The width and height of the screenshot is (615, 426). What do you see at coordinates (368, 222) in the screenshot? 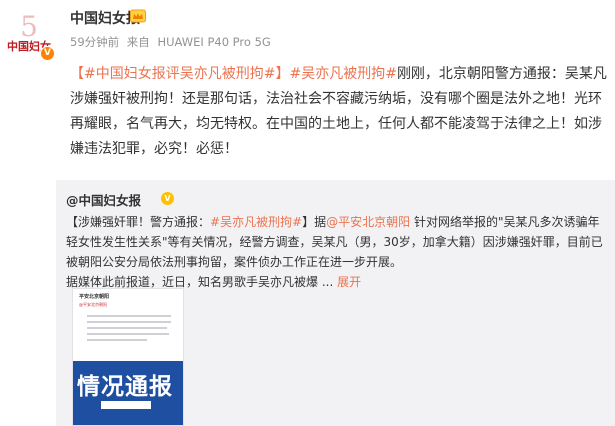
I see `mention-link: @平安北京朝阳` at bounding box center [368, 222].